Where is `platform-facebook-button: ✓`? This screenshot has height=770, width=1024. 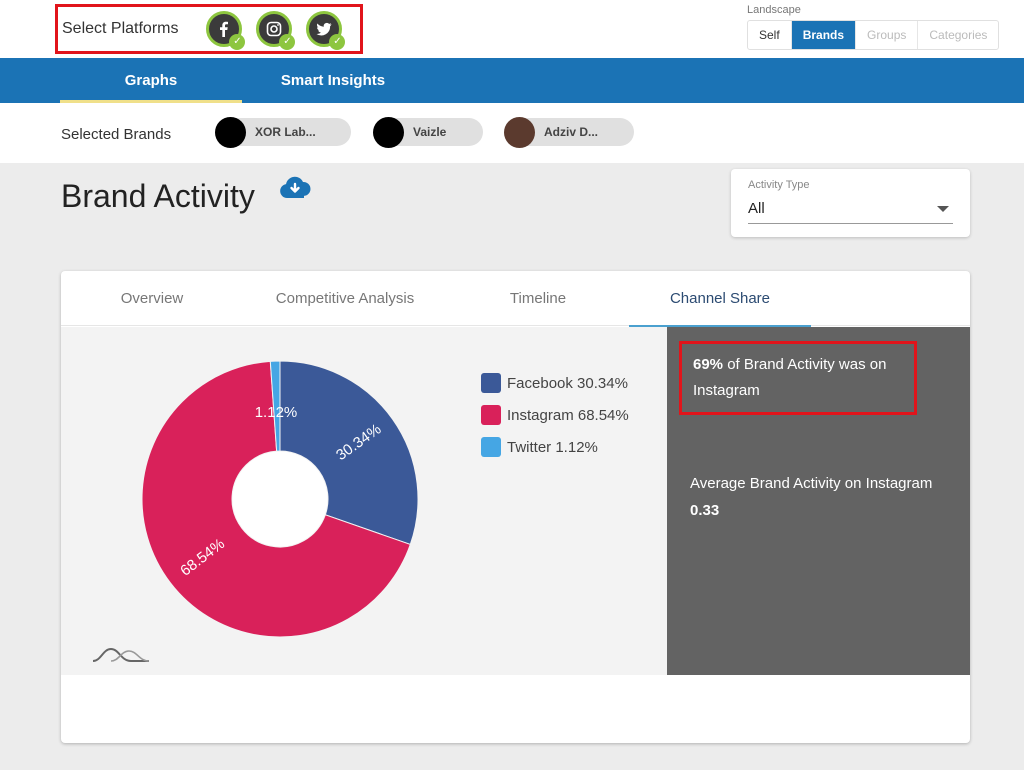
platform-facebook-button: ✓ is located at coordinates (226, 30).